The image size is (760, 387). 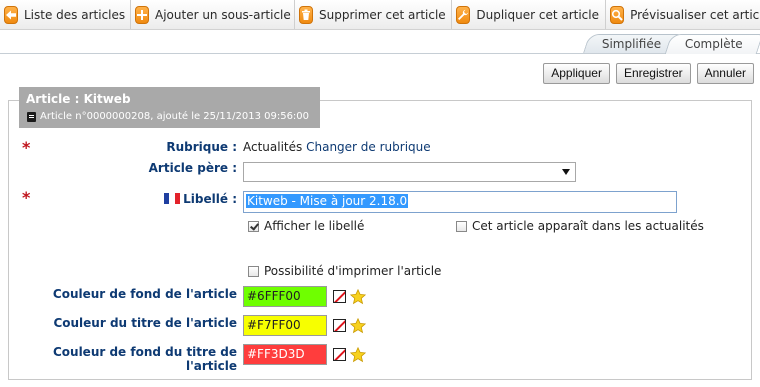 What do you see at coordinates (253, 226) in the screenshot?
I see `checkbox-checked-icon` at bounding box center [253, 226].